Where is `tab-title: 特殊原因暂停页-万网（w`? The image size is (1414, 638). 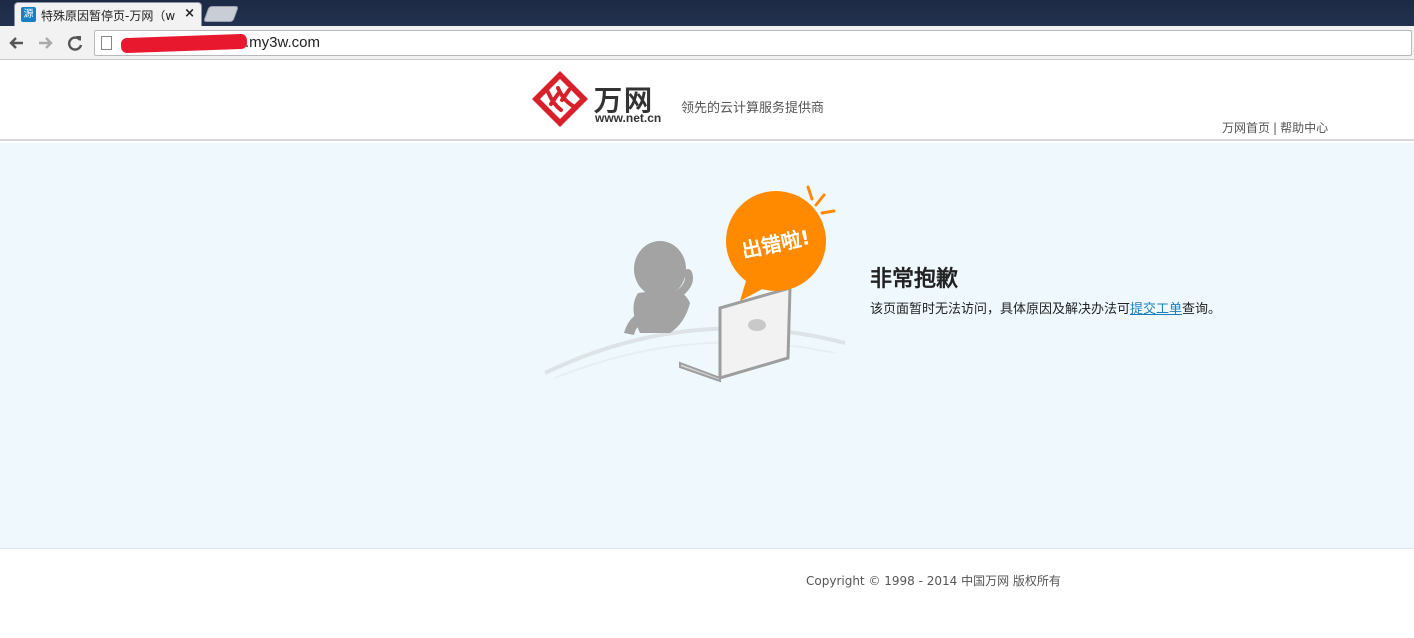
tab-title: 特殊原因暂停页-万网（w is located at coordinates (108, 16).